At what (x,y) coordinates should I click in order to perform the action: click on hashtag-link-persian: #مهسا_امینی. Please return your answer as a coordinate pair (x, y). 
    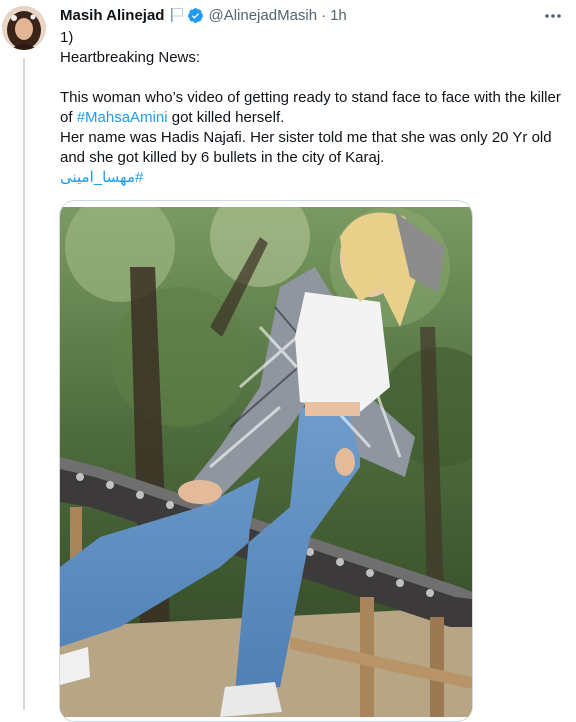
    Looking at the image, I should click on (101, 177).